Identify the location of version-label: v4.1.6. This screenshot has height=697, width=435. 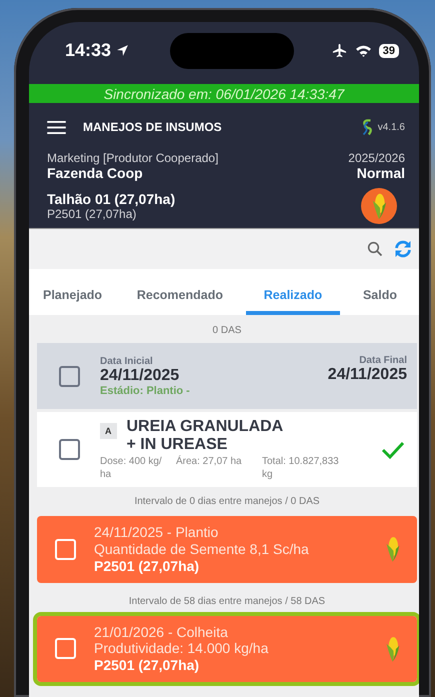
(391, 127).